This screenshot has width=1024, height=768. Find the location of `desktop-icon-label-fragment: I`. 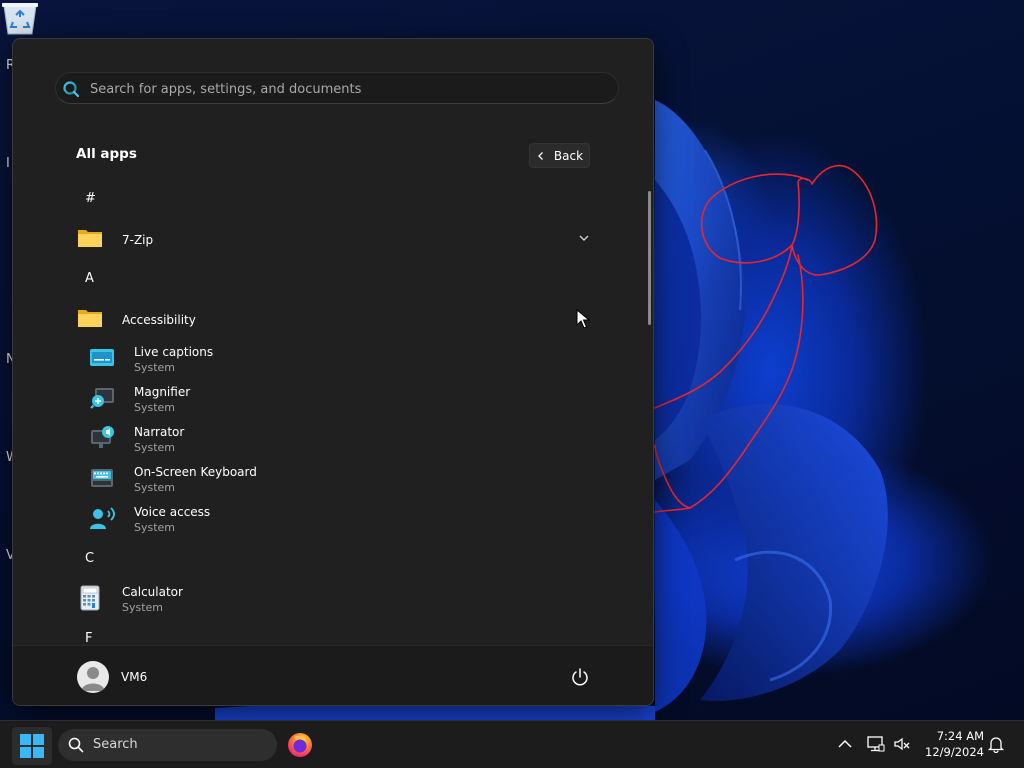

desktop-icon-label-fragment: I is located at coordinates (8, 163).